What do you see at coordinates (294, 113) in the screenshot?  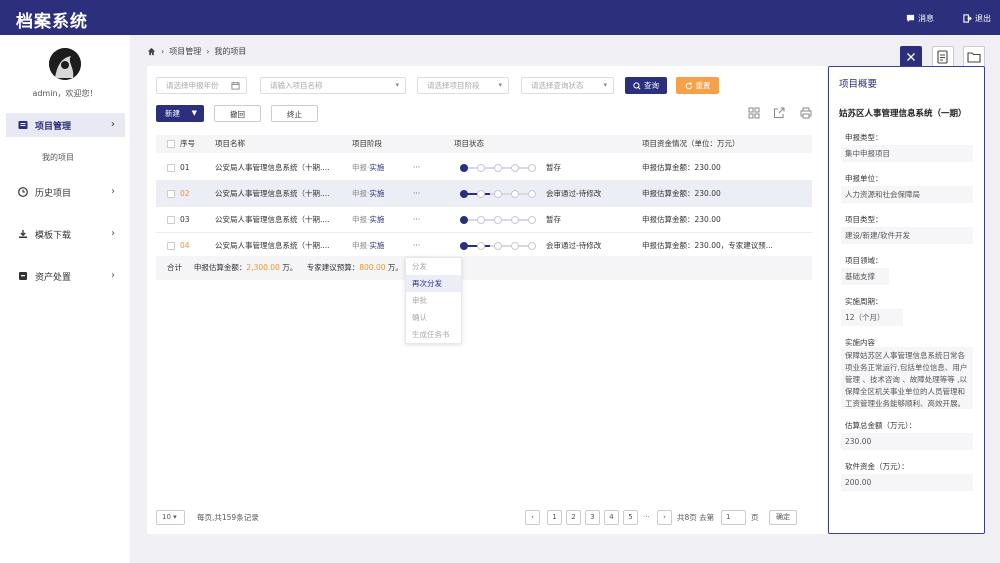 I see `terminate-button: 终止` at bounding box center [294, 113].